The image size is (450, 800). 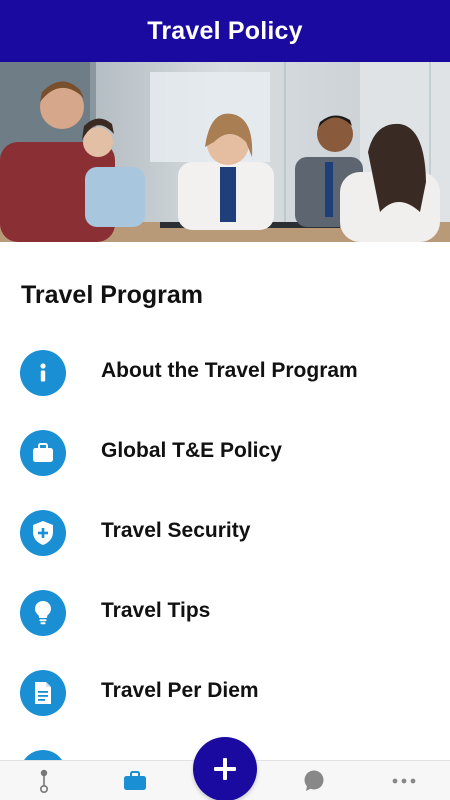 What do you see at coordinates (43, 613) in the screenshot?
I see `lightbulb-icon` at bounding box center [43, 613].